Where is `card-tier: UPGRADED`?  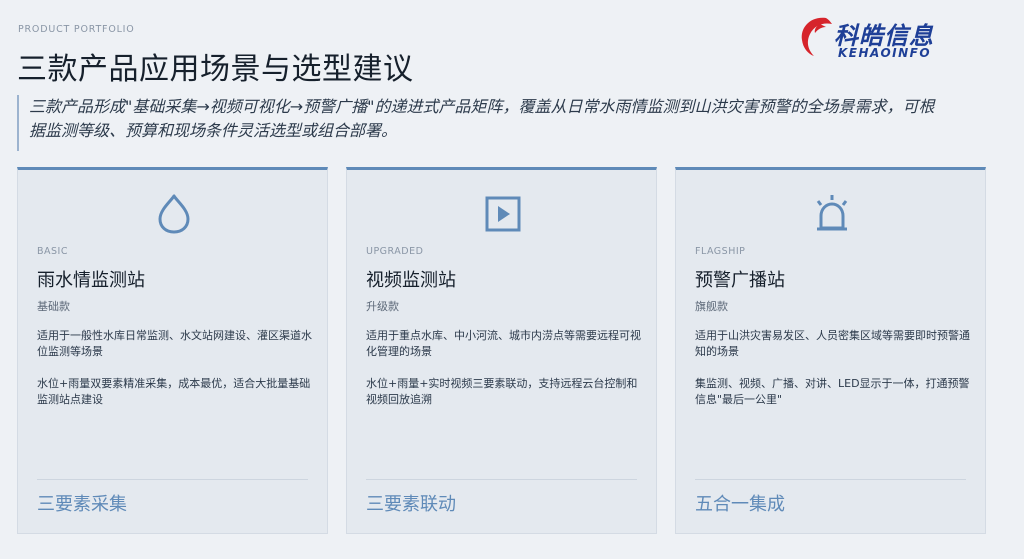 card-tier: UPGRADED is located at coordinates (395, 251).